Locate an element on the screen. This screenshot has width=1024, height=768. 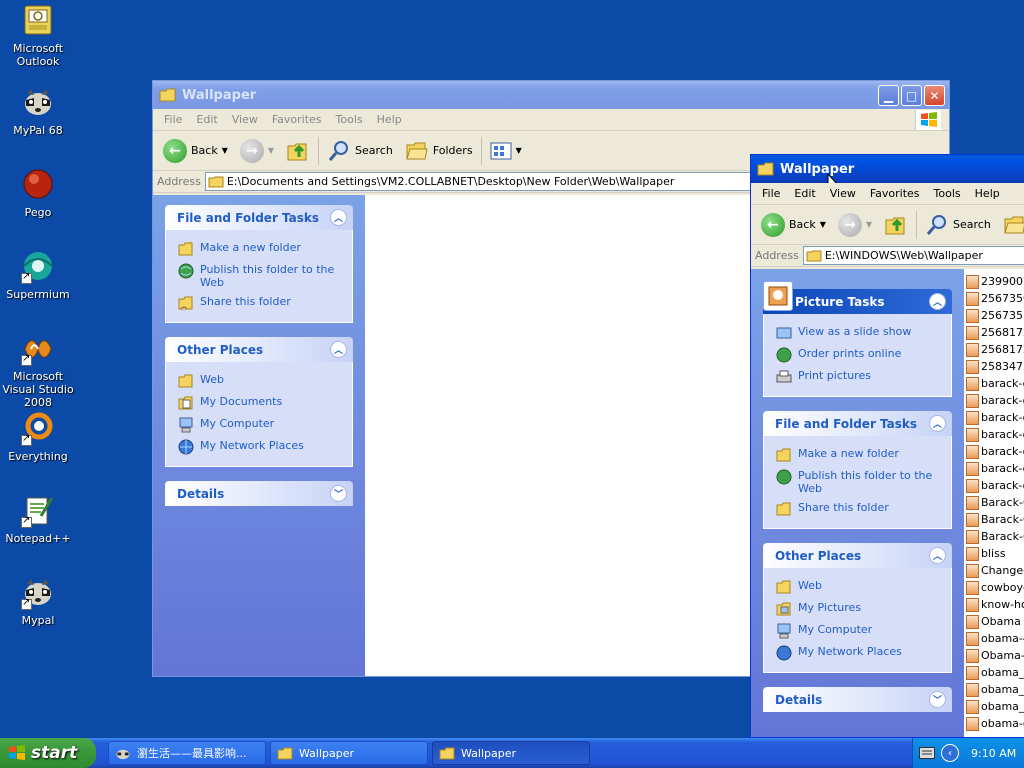
tray-expand-icon: ‹ is located at coordinates (950, 753).